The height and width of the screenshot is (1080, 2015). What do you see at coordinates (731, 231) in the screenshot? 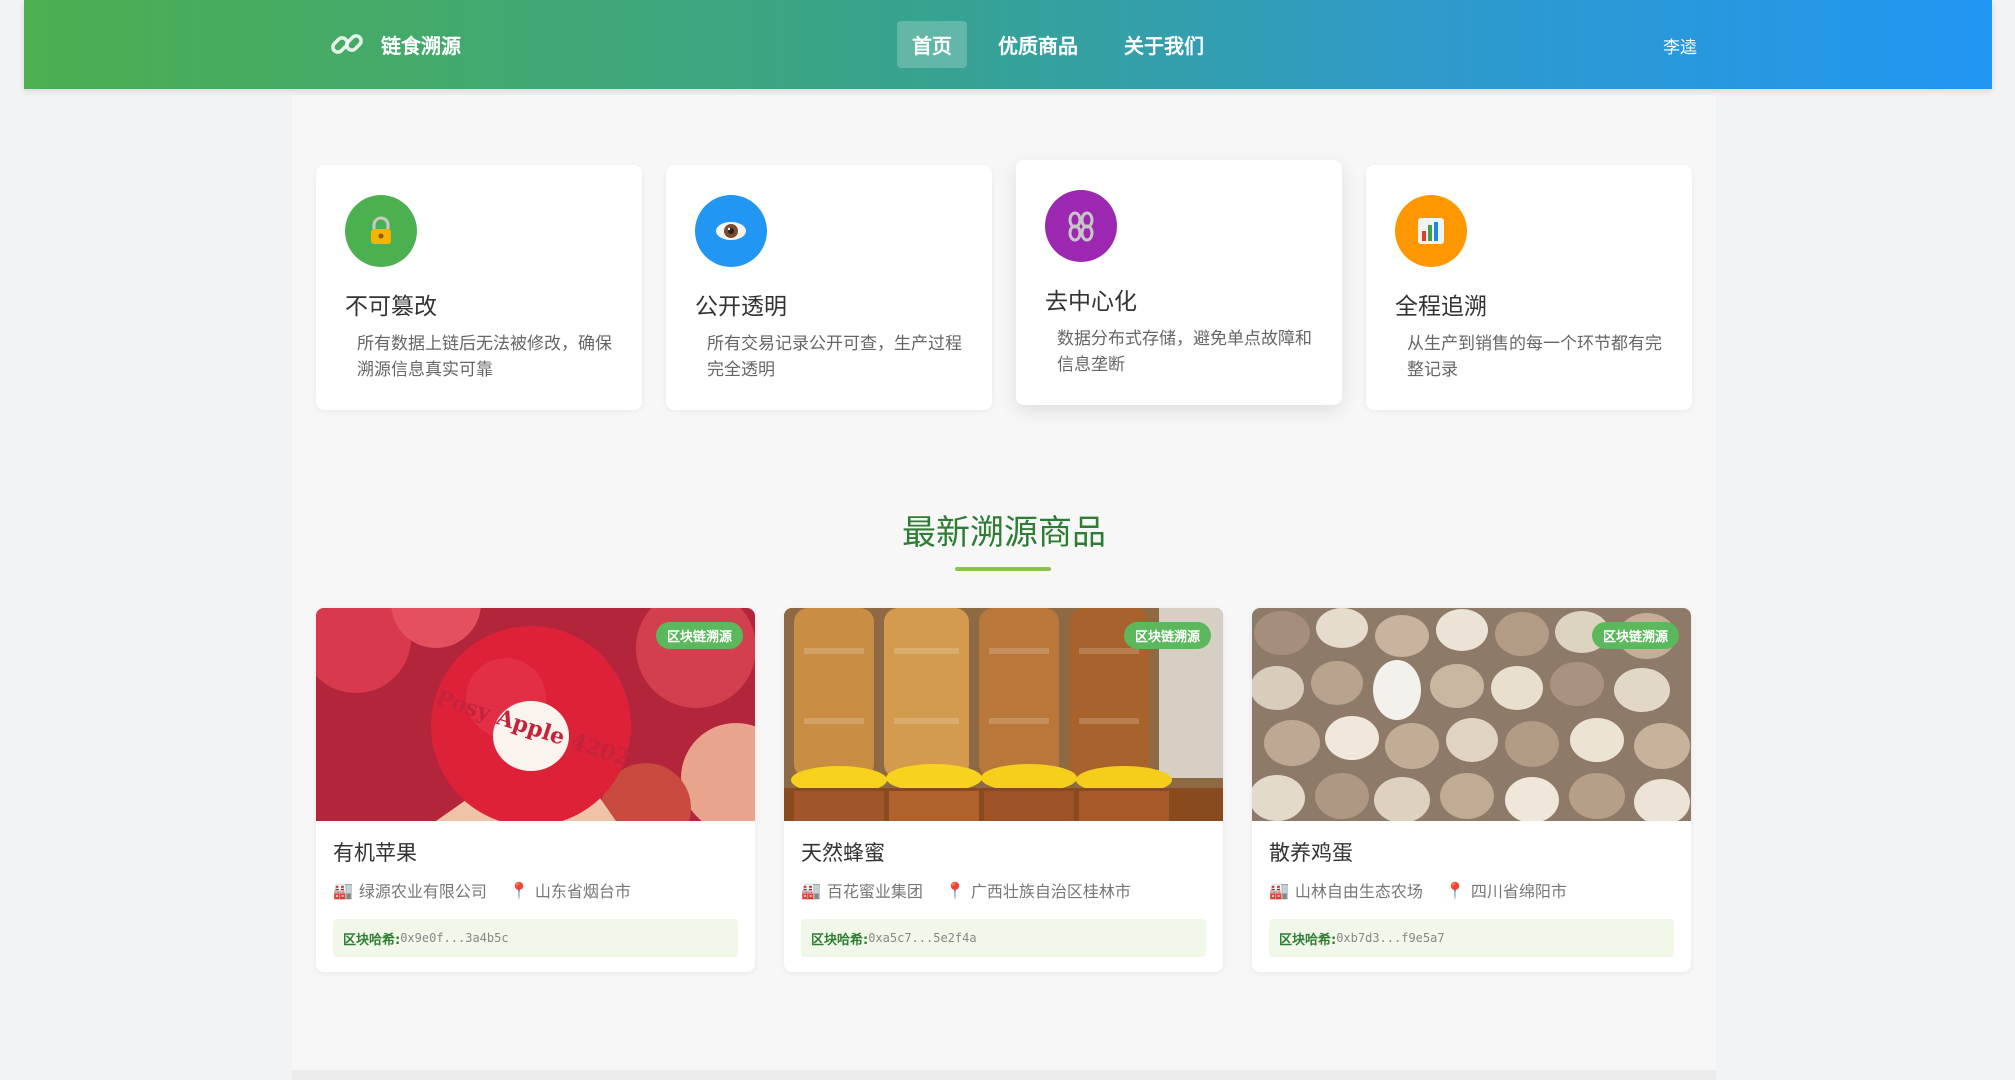
I see `eye-icon` at bounding box center [731, 231].